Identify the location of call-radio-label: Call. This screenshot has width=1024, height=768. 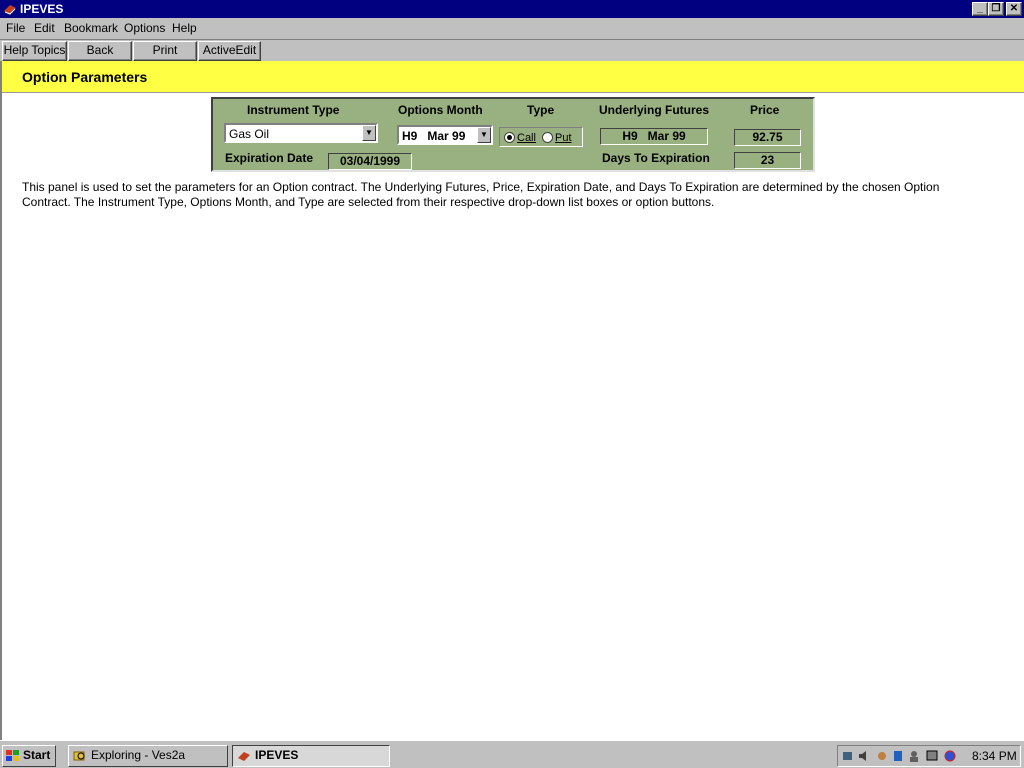
(526, 138).